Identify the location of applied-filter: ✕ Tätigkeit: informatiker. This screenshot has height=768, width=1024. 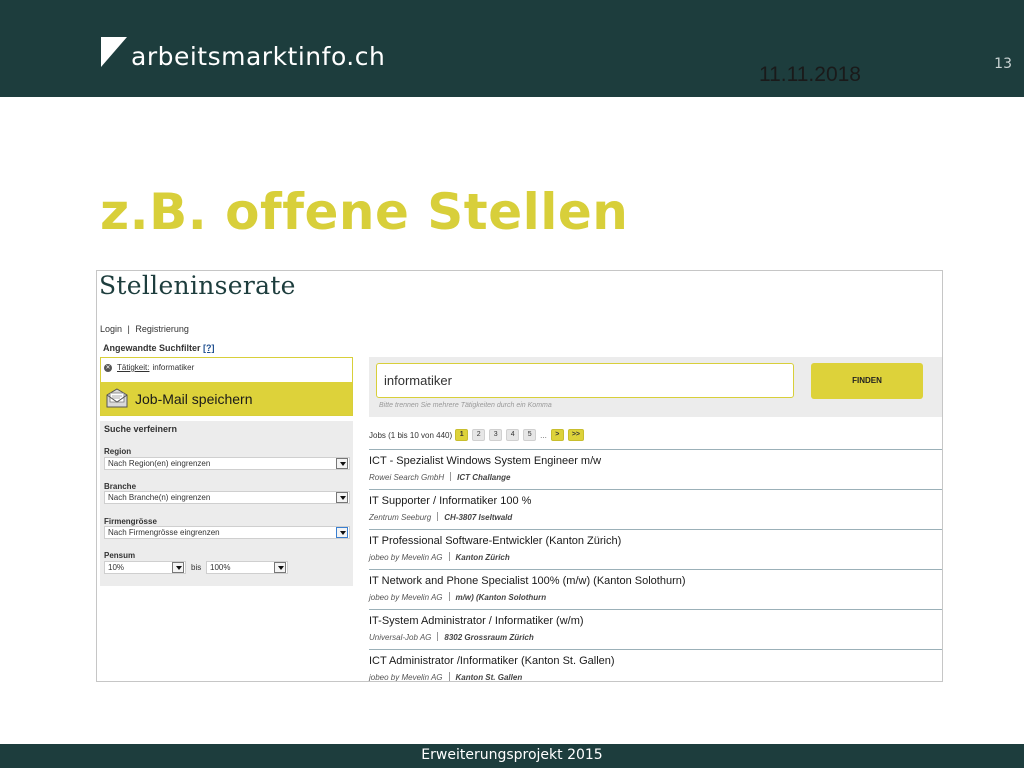
(149, 367).